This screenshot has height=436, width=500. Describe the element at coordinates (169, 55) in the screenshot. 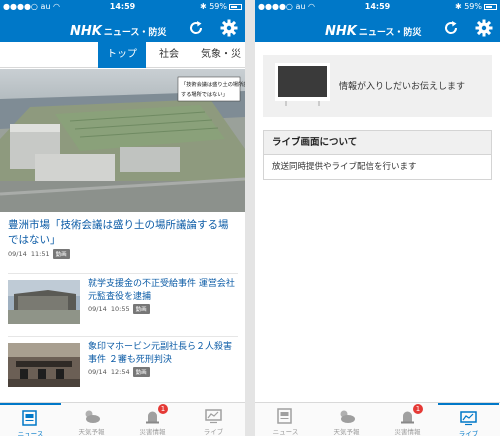

I see `tab-society: 社会` at that location.